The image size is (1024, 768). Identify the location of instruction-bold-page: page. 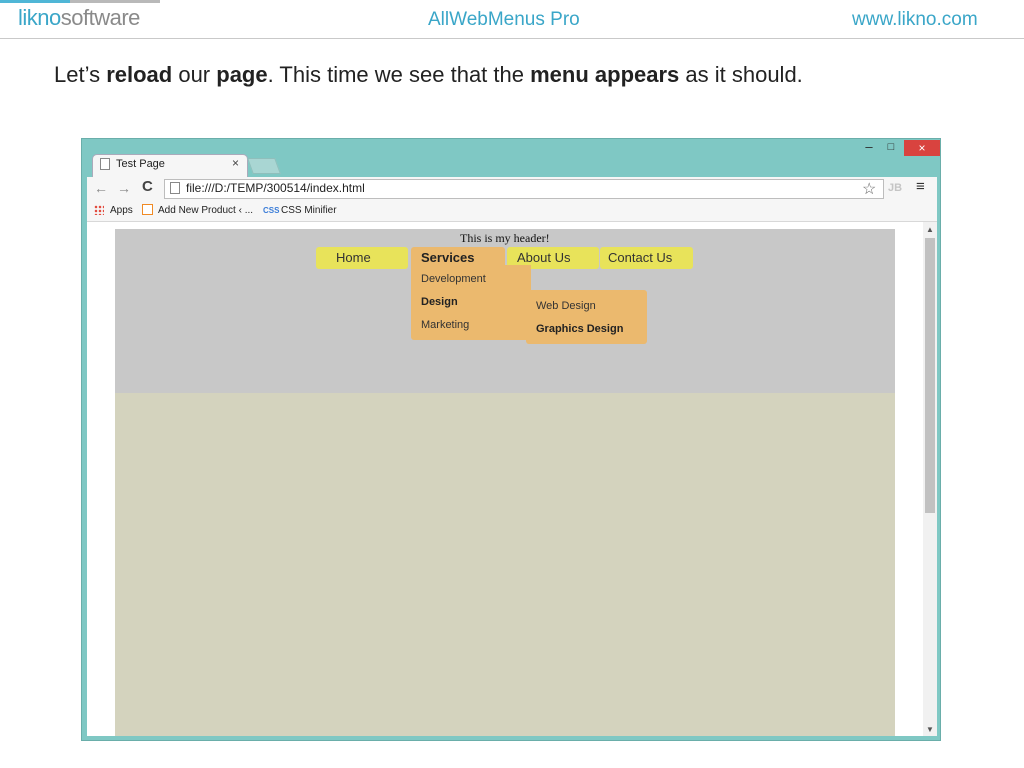
(242, 74).